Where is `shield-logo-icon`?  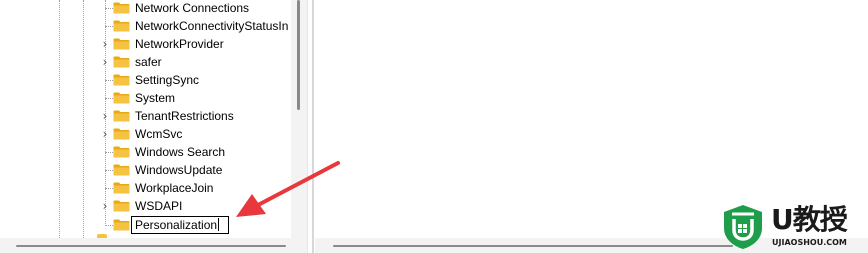 shield-logo-icon is located at coordinates (743, 227).